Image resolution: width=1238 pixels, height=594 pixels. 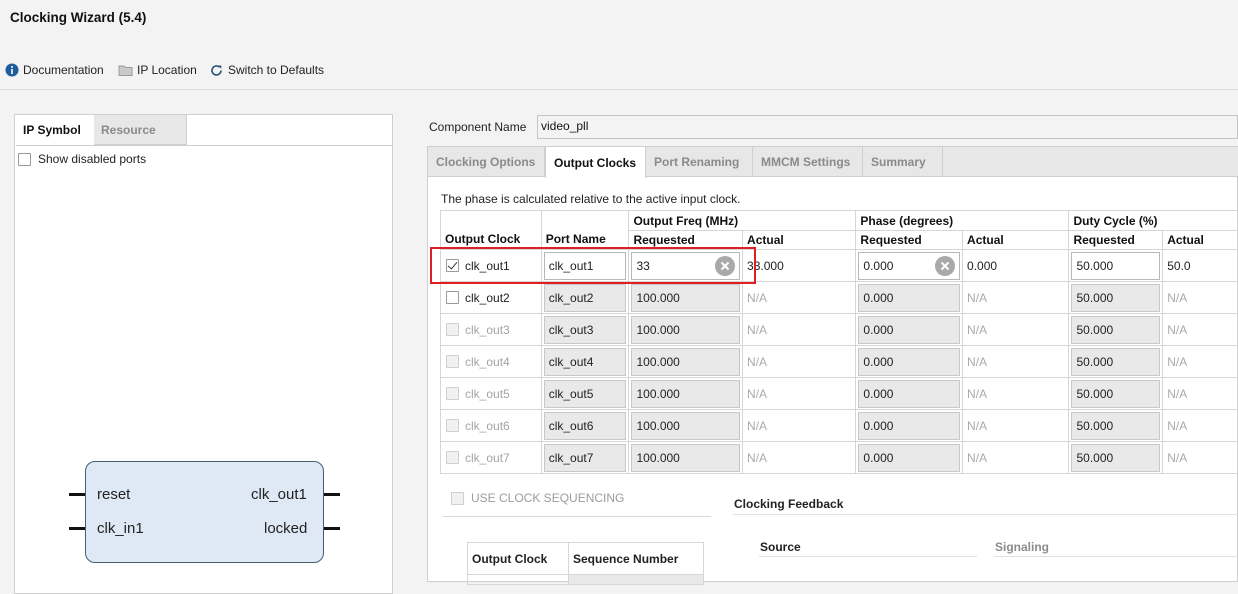 What do you see at coordinates (279, 494) in the screenshot?
I see `clk-out1-pin-label: clk_out1` at bounding box center [279, 494].